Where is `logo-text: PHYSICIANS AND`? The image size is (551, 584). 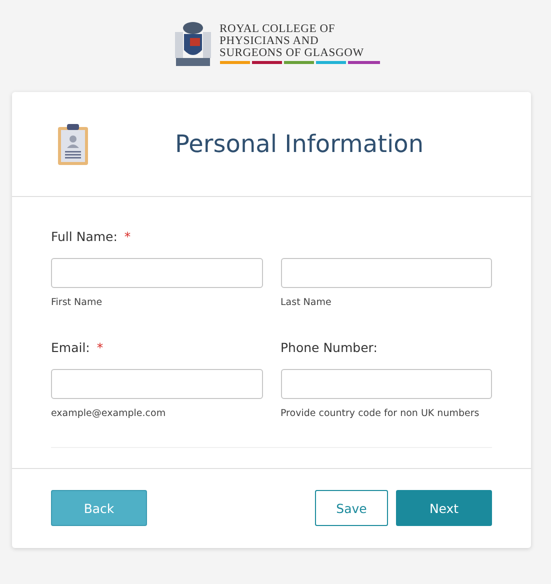
logo-text: PHYSICIANS AND is located at coordinates (270, 40).